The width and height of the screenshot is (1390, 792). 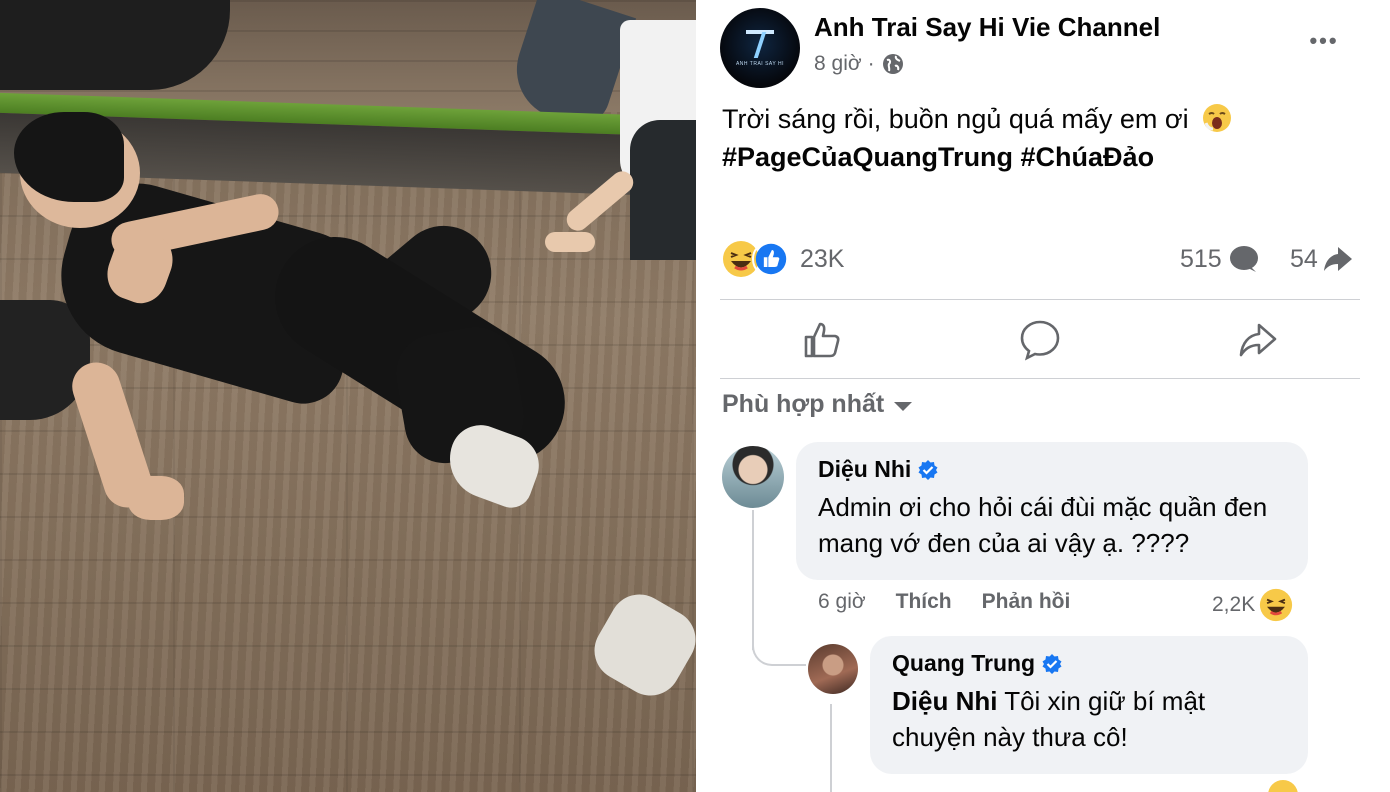 What do you see at coordinates (1243, 259) in the screenshot?
I see `comment-bubble-icon` at bounding box center [1243, 259].